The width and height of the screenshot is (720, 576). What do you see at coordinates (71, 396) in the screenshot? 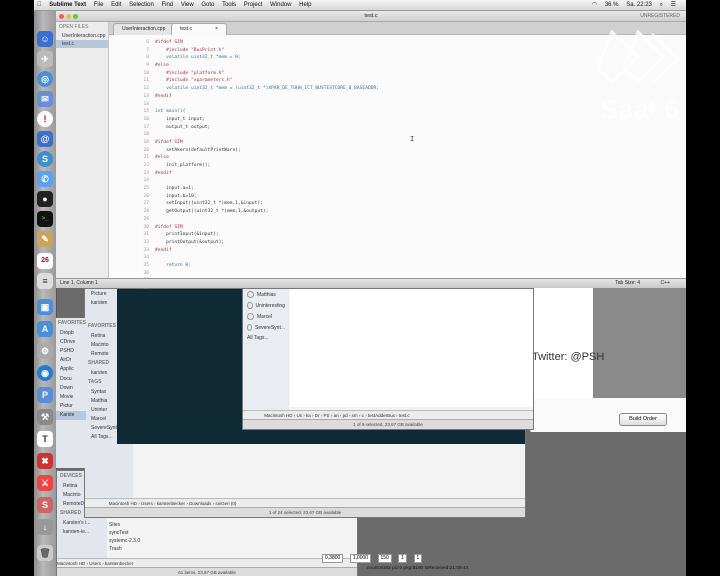
I see `sidebar-favorite: Movie` at bounding box center [71, 396].